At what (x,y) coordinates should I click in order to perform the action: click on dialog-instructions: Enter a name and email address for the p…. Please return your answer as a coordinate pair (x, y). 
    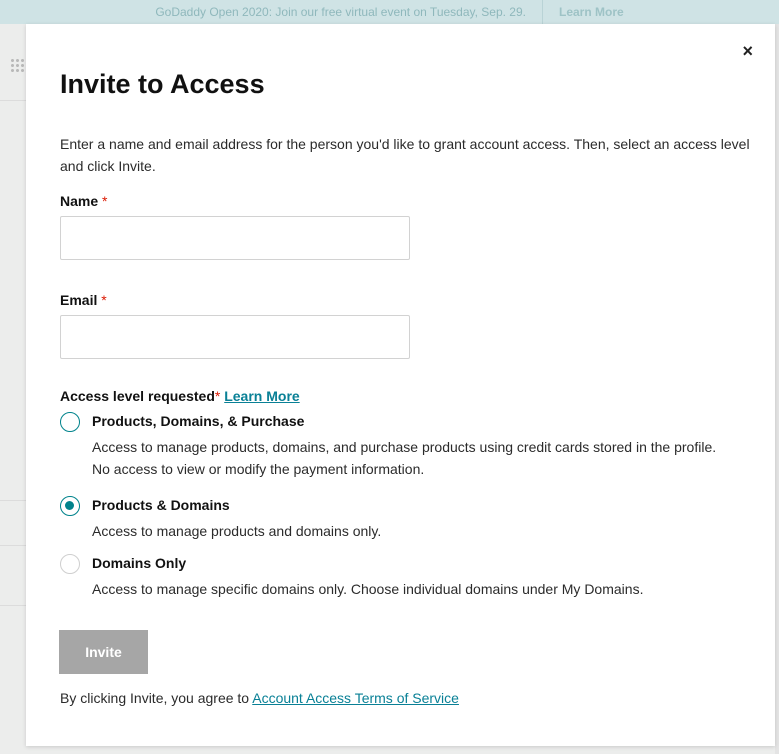
    Looking at the image, I should click on (405, 155).